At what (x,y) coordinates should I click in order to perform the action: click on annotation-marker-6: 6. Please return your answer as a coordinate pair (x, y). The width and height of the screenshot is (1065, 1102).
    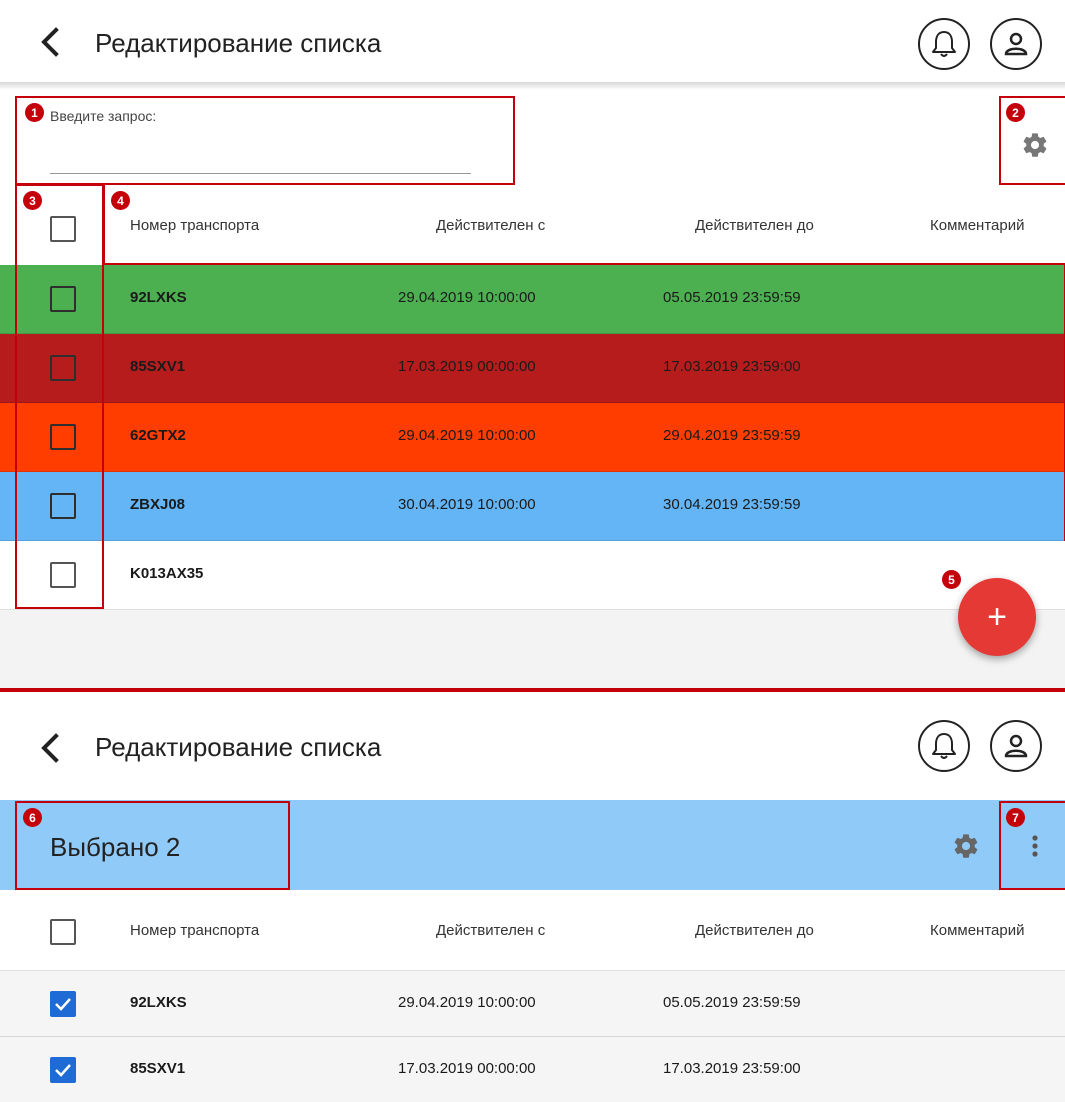
    Looking at the image, I should click on (32, 817).